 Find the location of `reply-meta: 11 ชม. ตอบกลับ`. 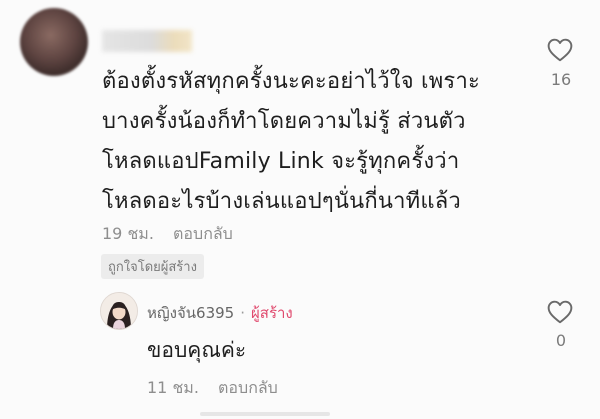

reply-meta: 11 ชม. ตอบกลับ is located at coordinates (212, 388).